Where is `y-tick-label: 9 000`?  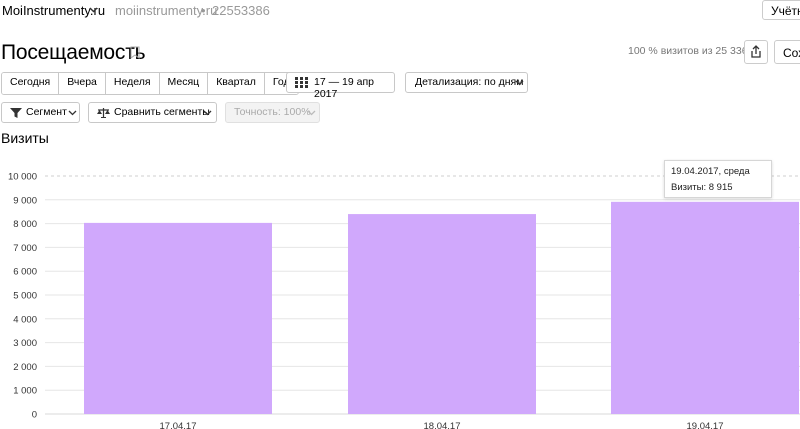
y-tick-label: 9 000 is located at coordinates (25, 200).